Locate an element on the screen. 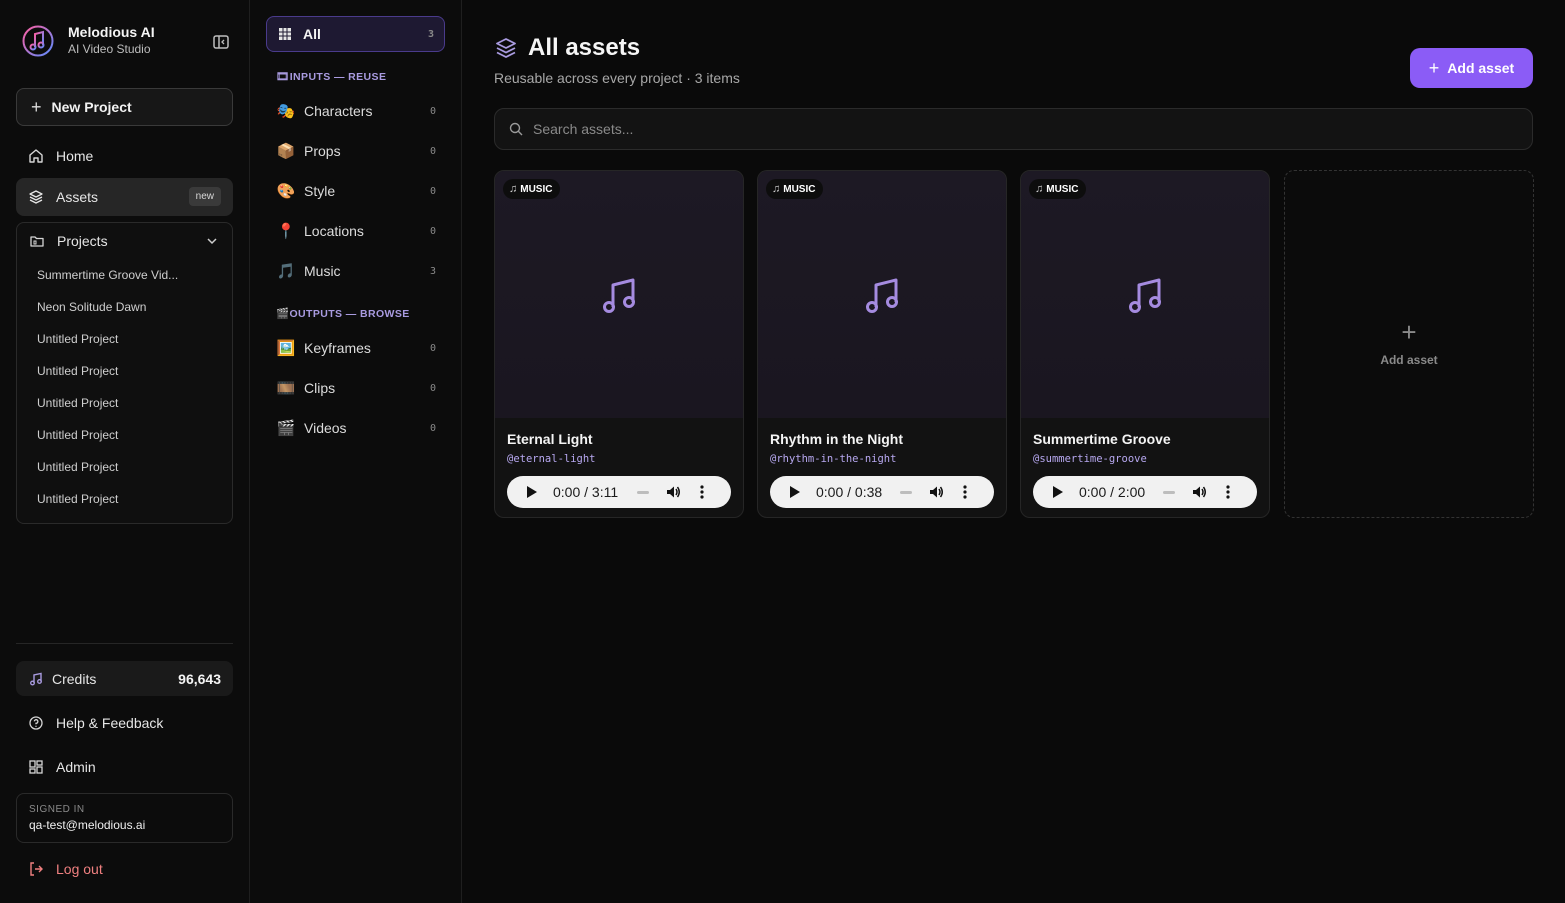 This screenshot has height=903, width=1565. category-characters: 🎭 Characters 0 is located at coordinates (361, 111).